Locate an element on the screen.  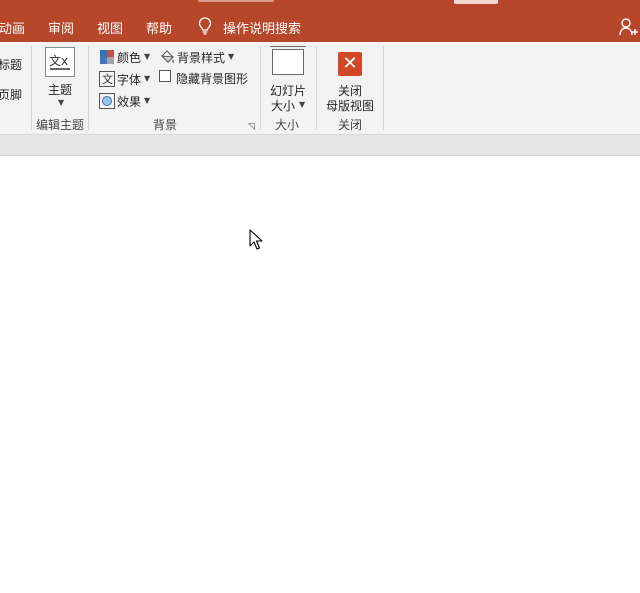
effects-button: 效果 ▼ is located at coordinates (125, 101).